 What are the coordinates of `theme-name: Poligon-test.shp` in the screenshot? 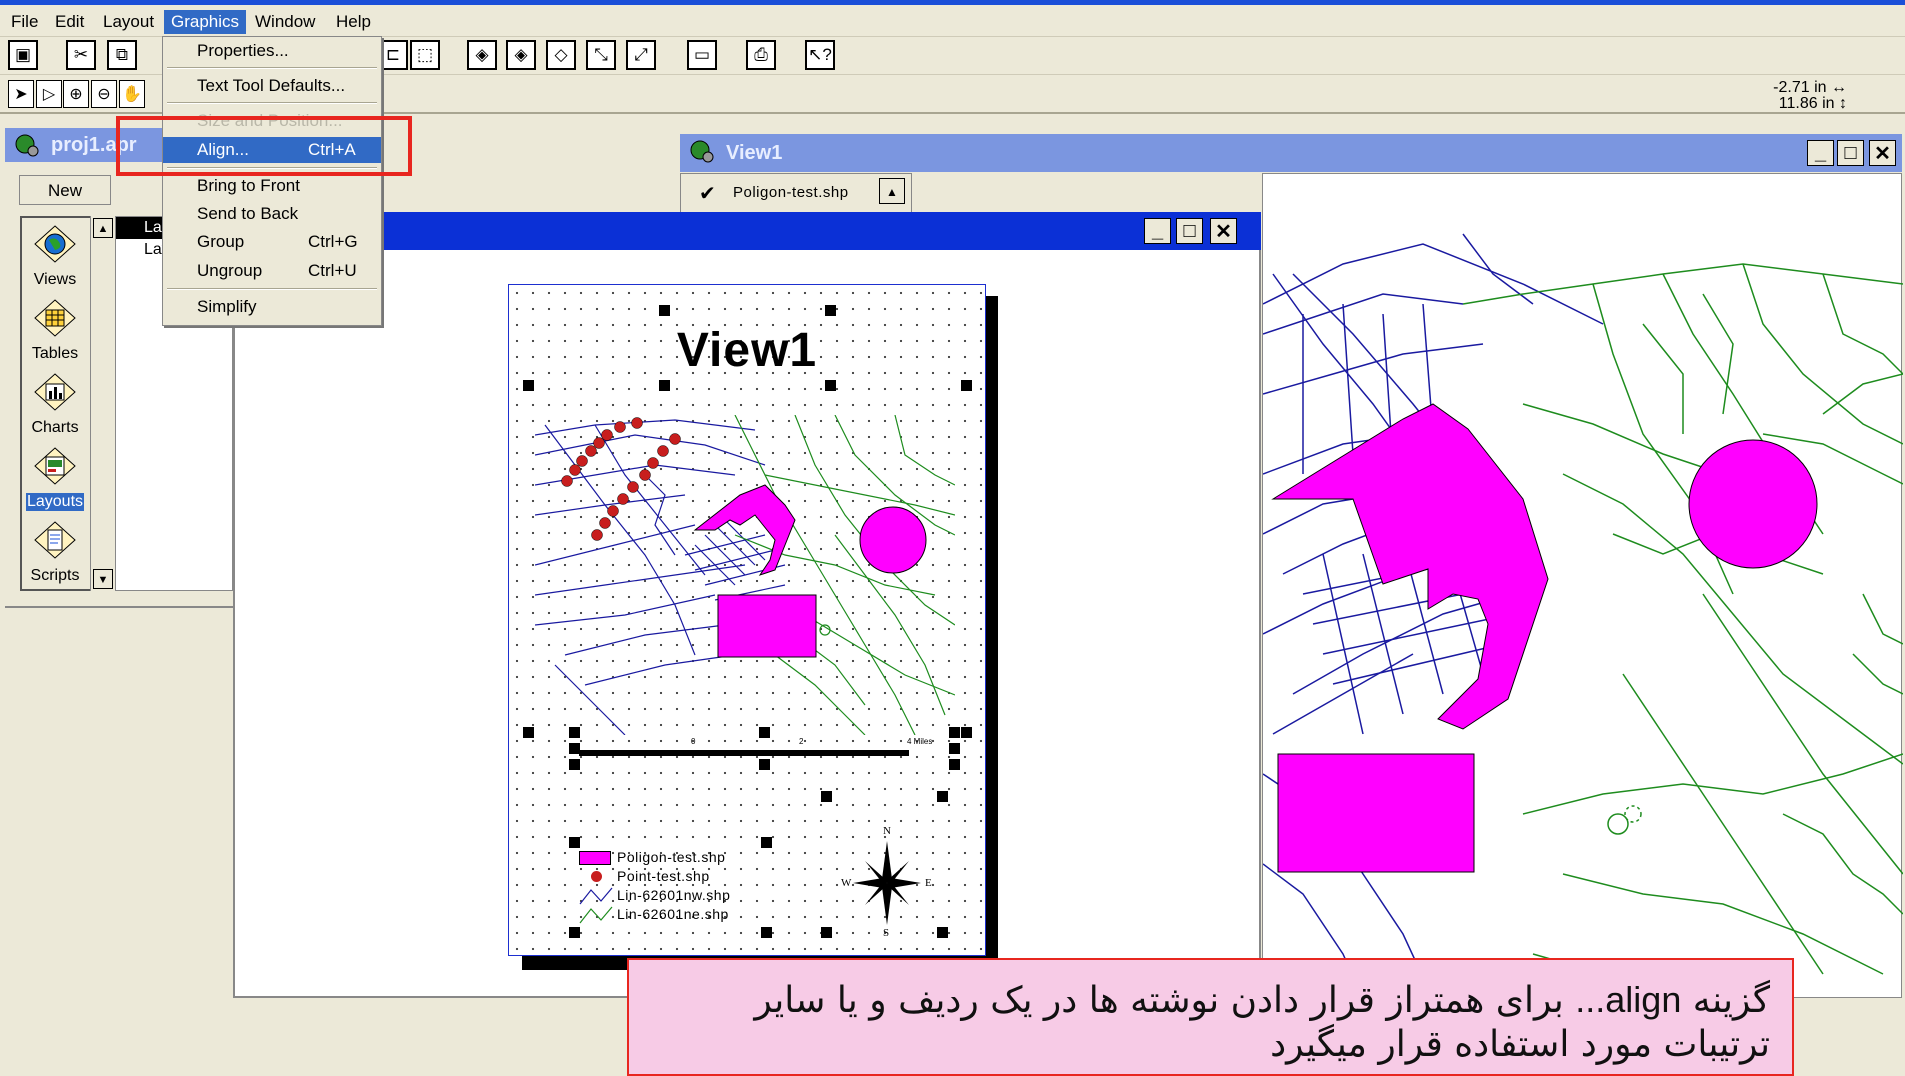 It's located at (791, 192).